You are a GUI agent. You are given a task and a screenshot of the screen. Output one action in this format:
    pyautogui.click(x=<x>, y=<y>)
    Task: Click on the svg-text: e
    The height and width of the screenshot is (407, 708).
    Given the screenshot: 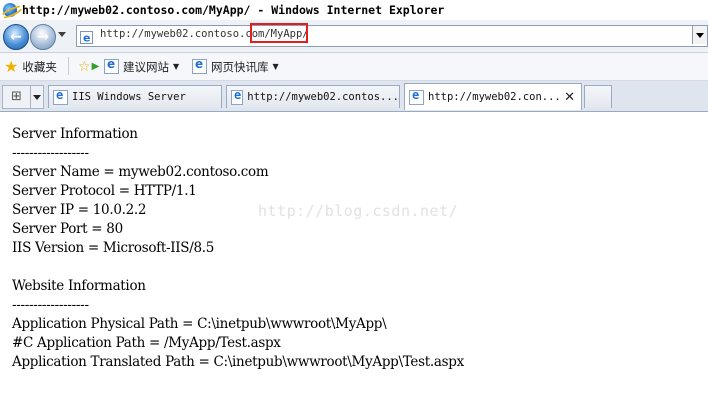 What is the action you would take?
    pyautogui.click(x=86, y=38)
    